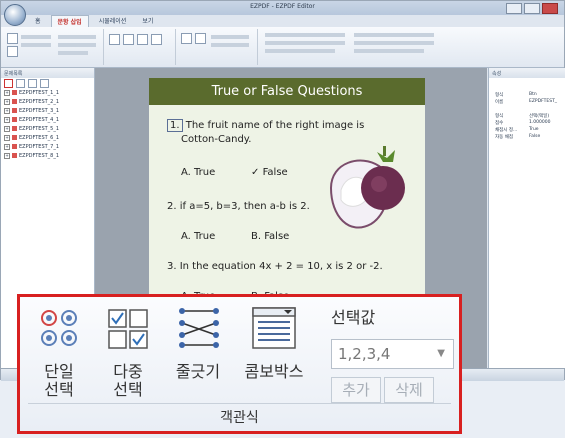 This screenshot has width=565, height=438. I want to click on delete-icon, so click(8, 83).